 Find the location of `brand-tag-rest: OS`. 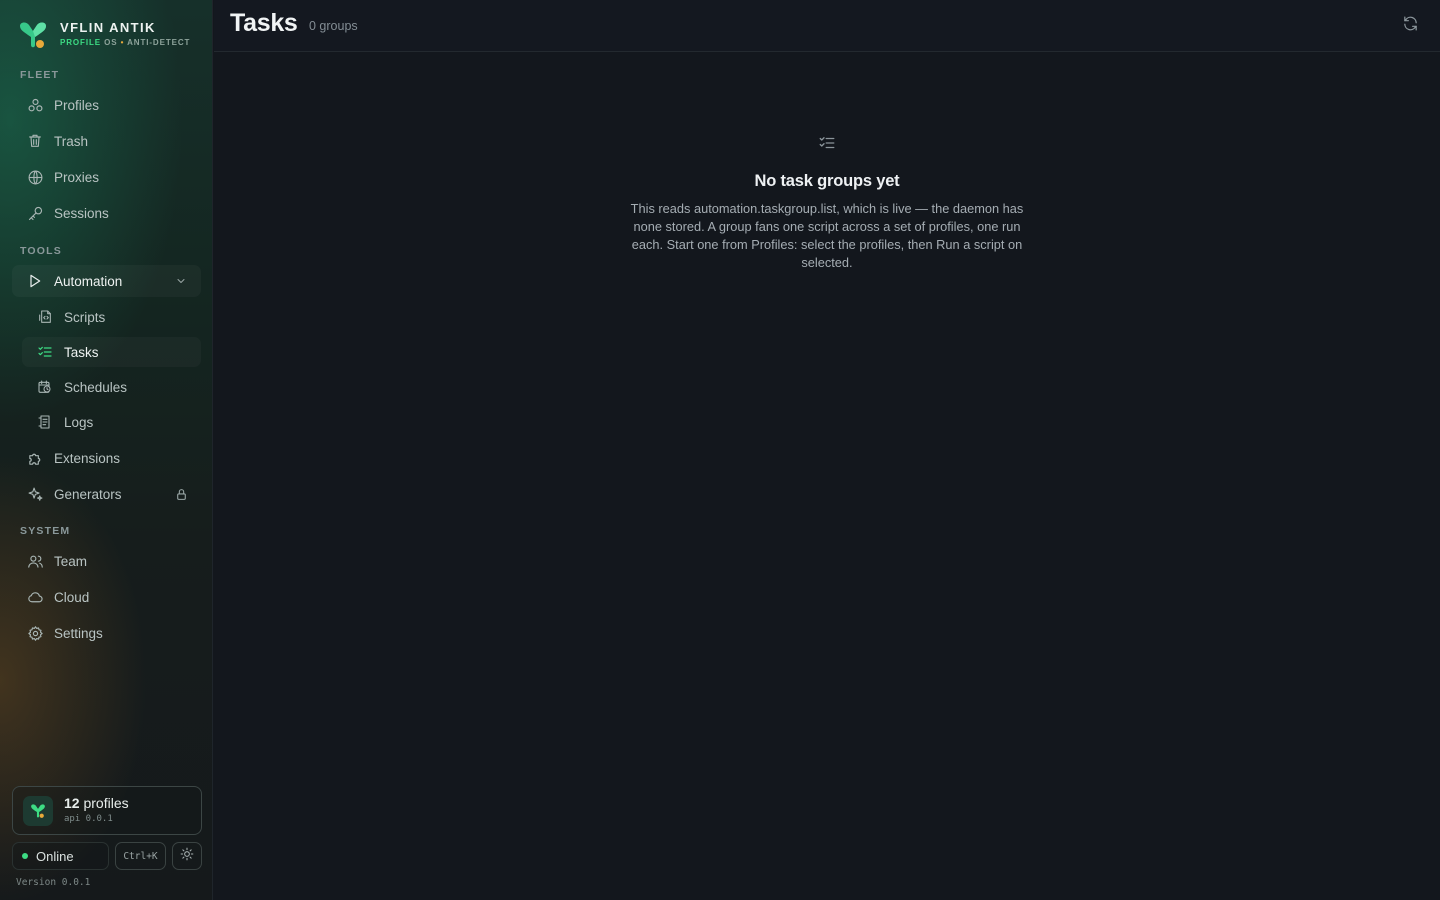

brand-tag-rest: OS is located at coordinates (111, 42).